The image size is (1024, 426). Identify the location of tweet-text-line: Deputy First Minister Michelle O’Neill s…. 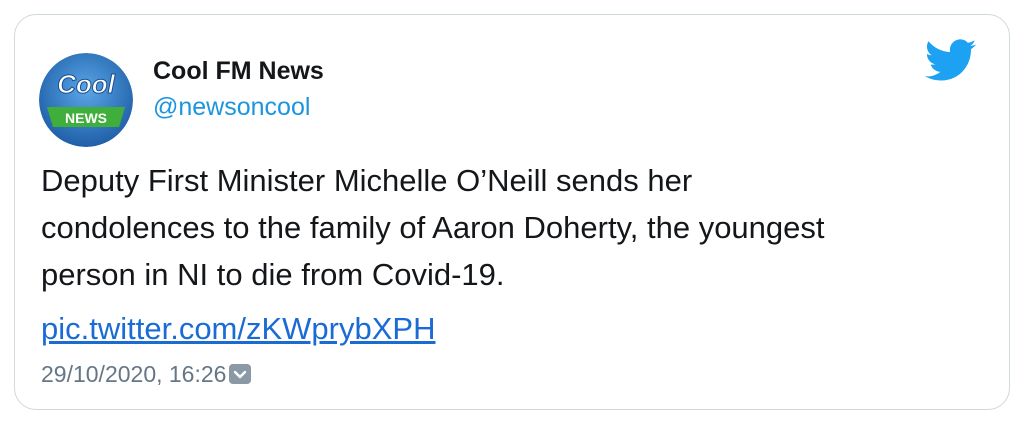
(367, 180).